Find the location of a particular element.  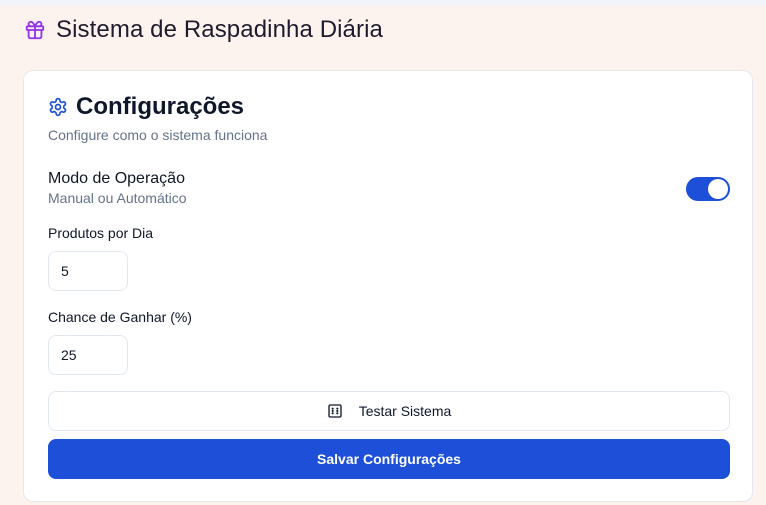

save-settings-button: Salvar Configurações is located at coordinates (389, 459).